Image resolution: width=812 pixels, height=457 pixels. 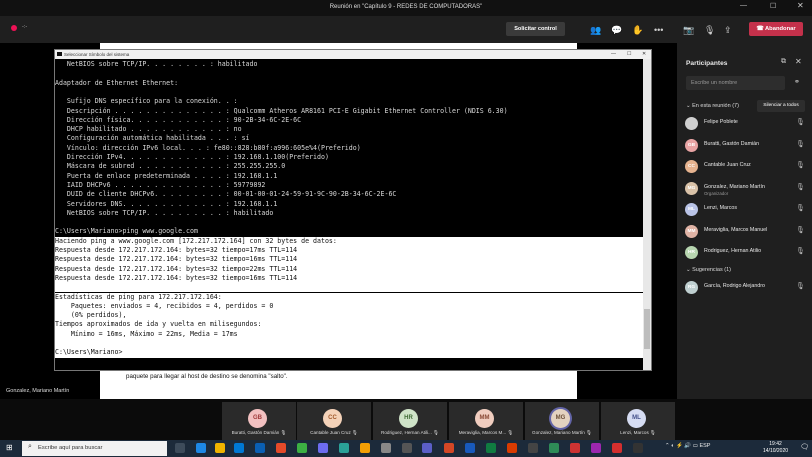 I want to click on participant-row: Felipe Poblete 🎙, so click(x=747, y=125).